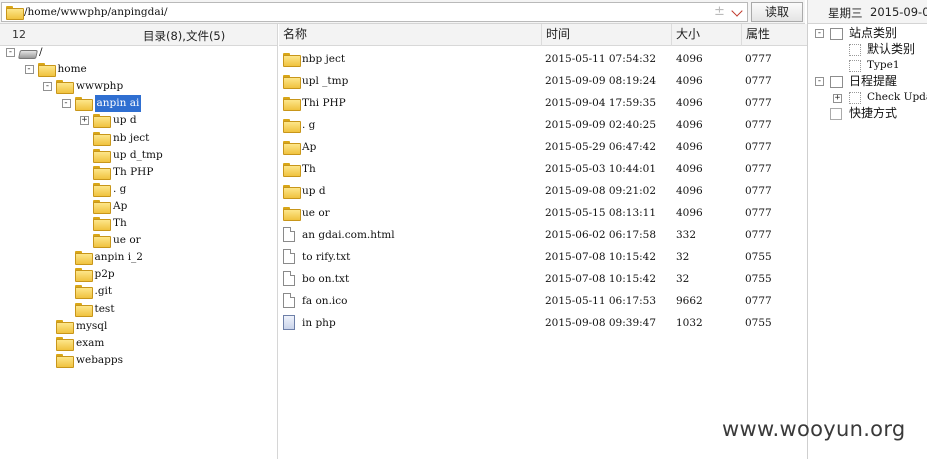 The width and height of the screenshot is (927, 459). What do you see at coordinates (120, 223) in the screenshot?
I see `tree-node-label: Th` at bounding box center [120, 223].